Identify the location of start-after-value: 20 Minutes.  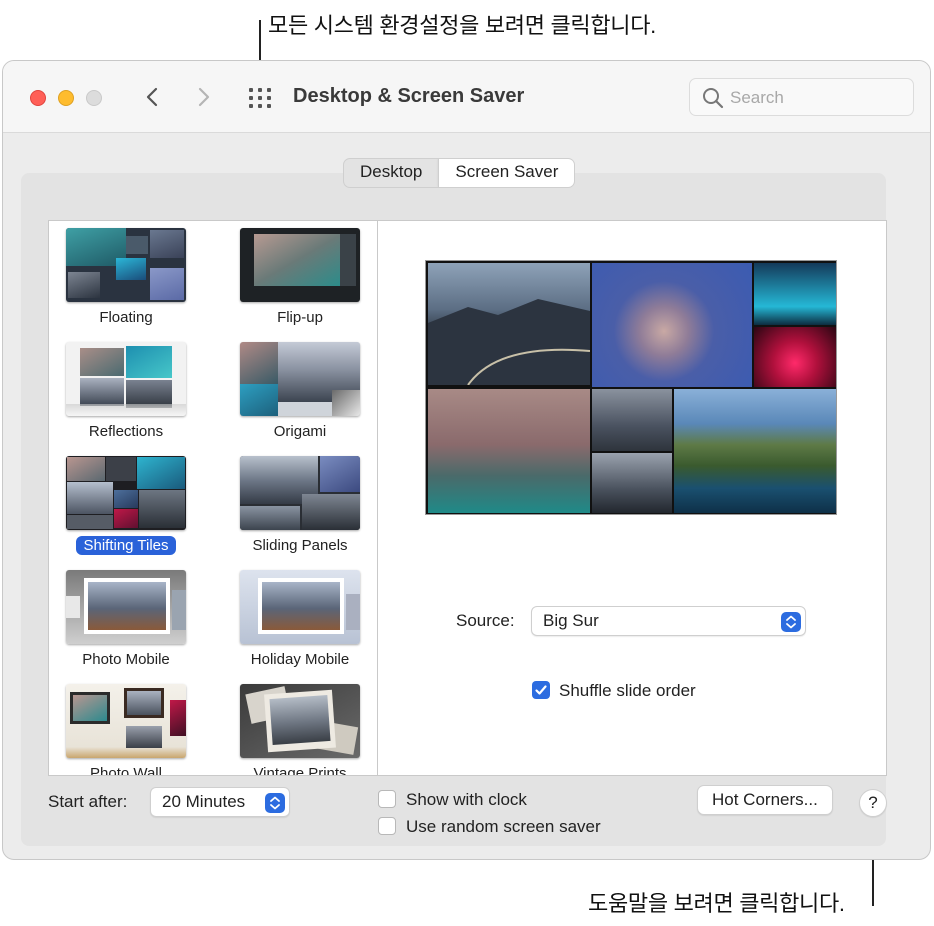
(204, 801).